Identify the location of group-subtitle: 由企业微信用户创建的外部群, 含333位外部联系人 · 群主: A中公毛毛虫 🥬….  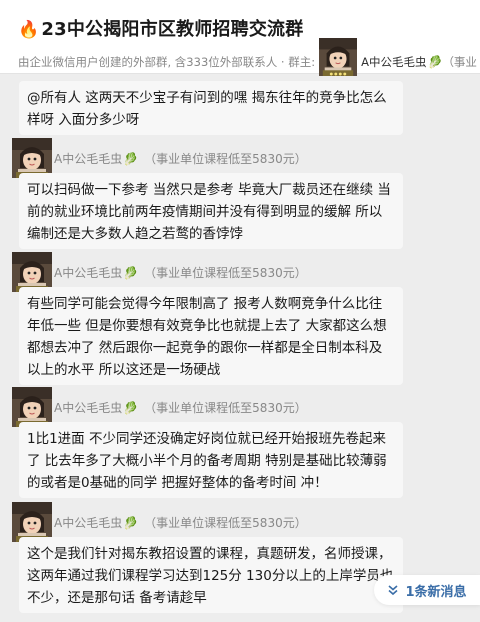
(249, 57).